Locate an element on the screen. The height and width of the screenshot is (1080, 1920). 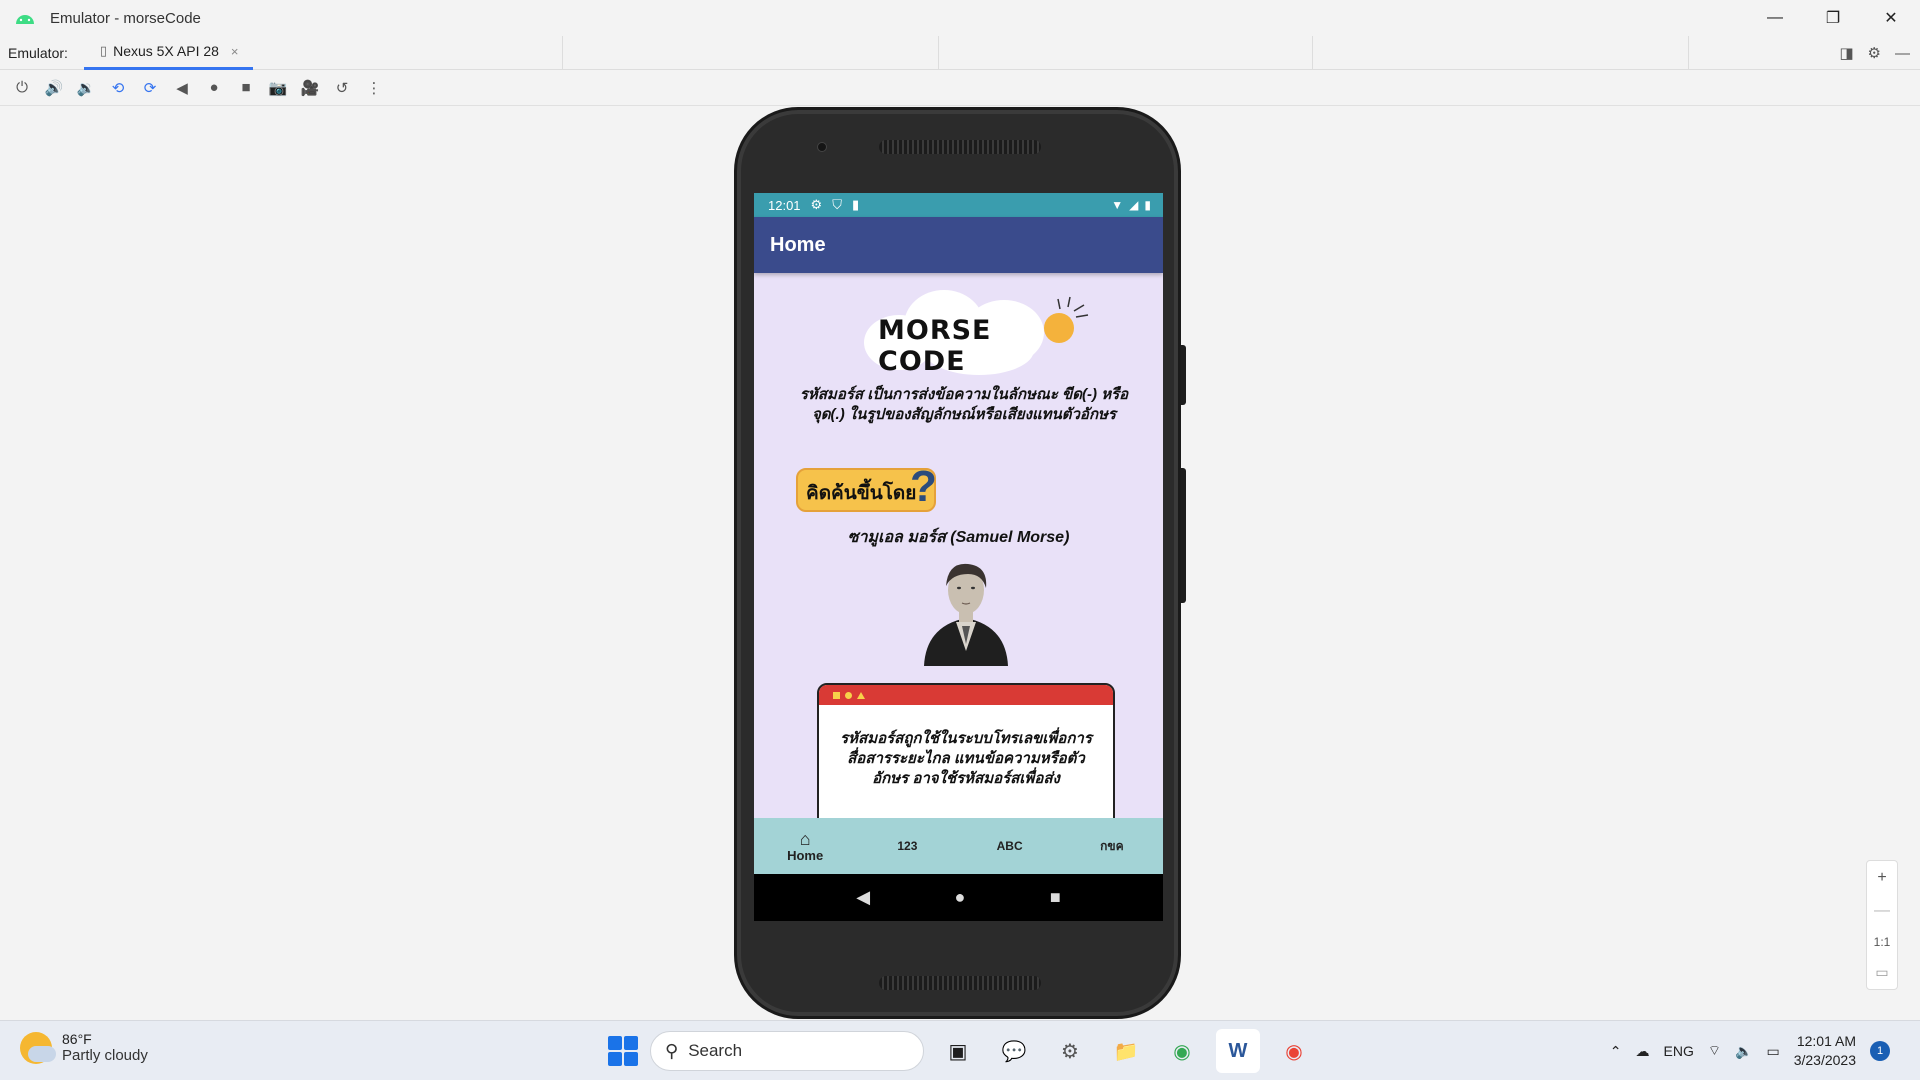
bottom-speaker is located at coordinates (960, 983).